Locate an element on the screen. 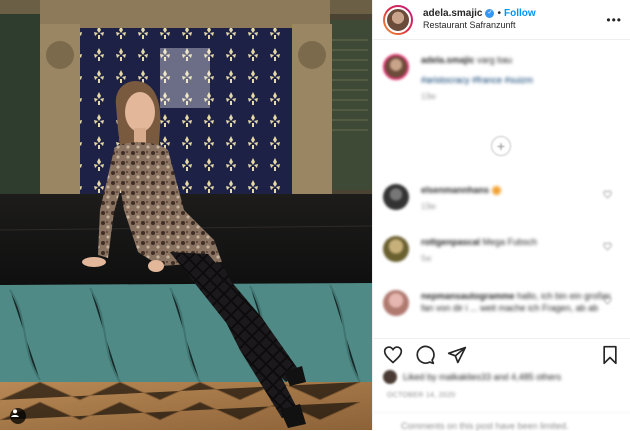  caption-username: adela.smajic is located at coordinates (448, 60).